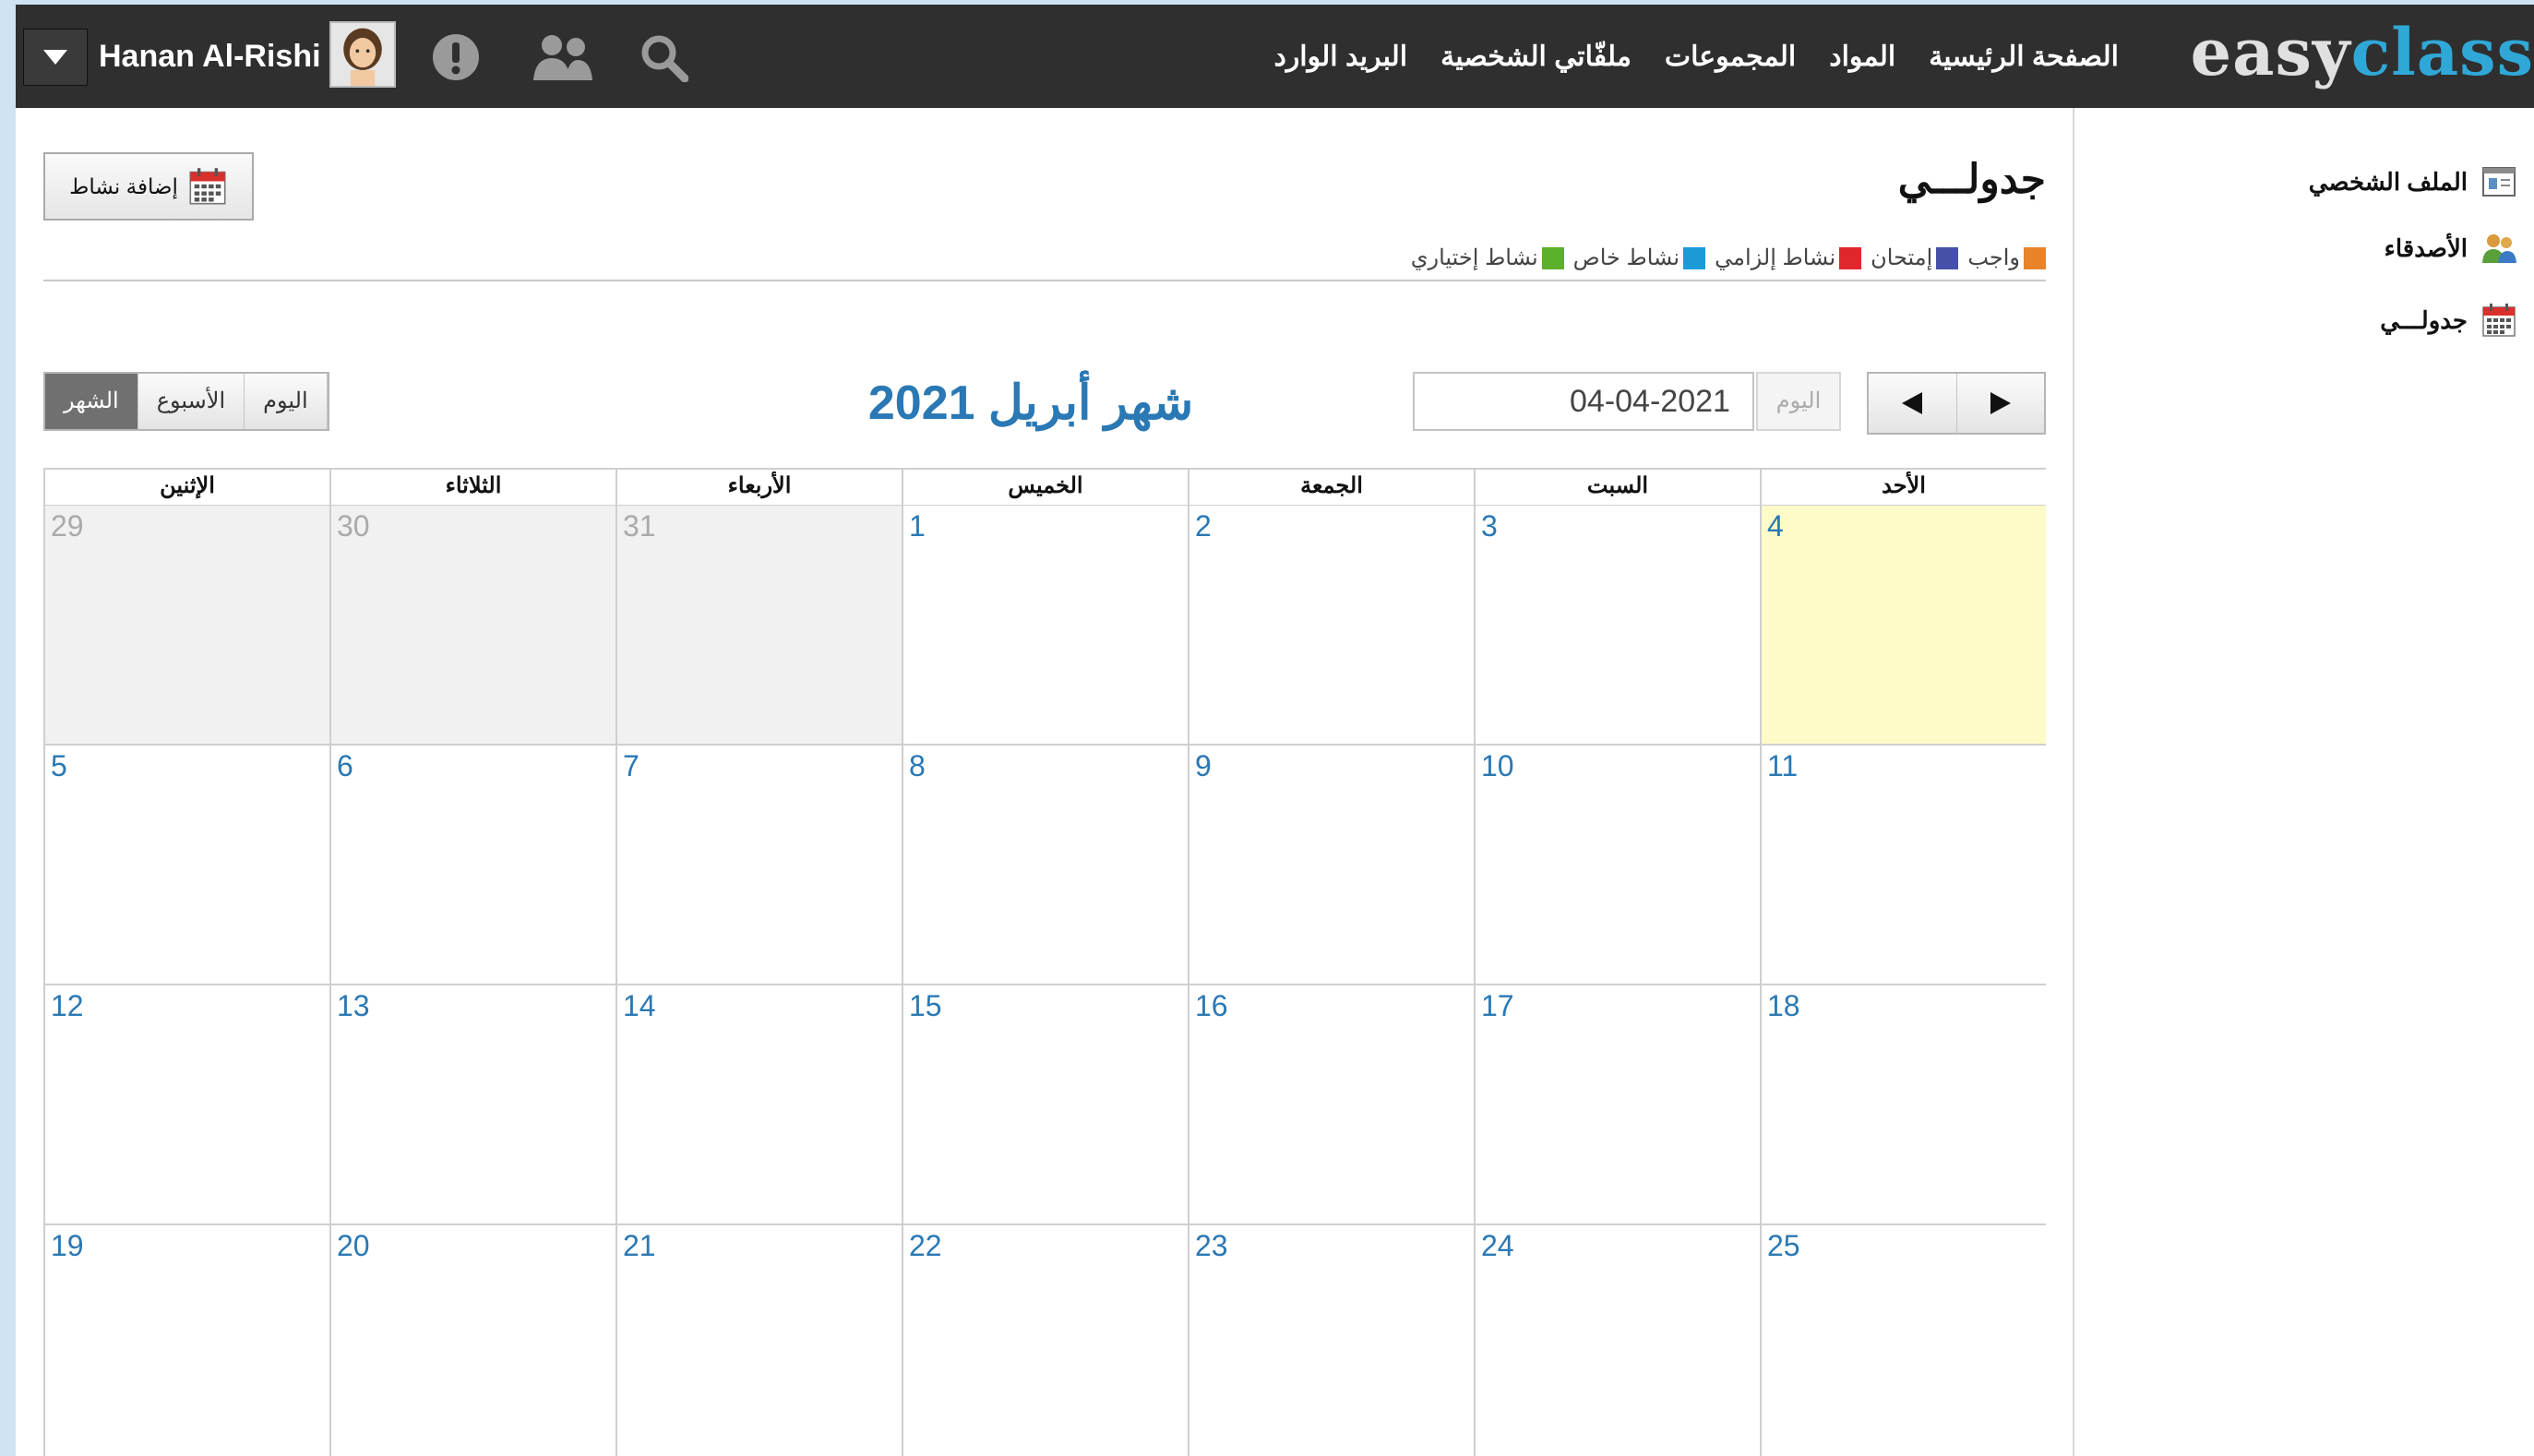 Image resolution: width=2534 pixels, height=1456 pixels. I want to click on calendar-day-cell: 15, so click(1045, 1104).